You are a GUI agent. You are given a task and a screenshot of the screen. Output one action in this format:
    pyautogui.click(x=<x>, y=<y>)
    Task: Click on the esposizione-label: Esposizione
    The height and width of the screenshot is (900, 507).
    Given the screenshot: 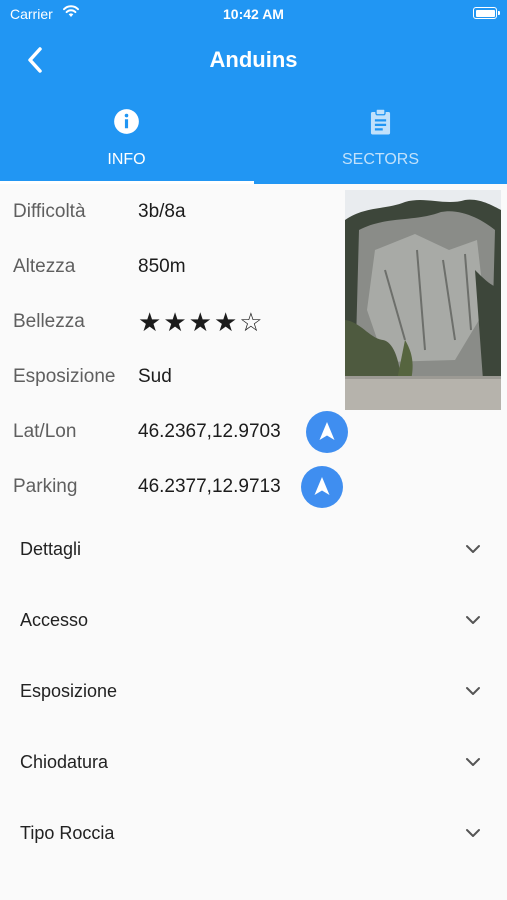 What is the action you would take?
    pyautogui.click(x=64, y=376)
    